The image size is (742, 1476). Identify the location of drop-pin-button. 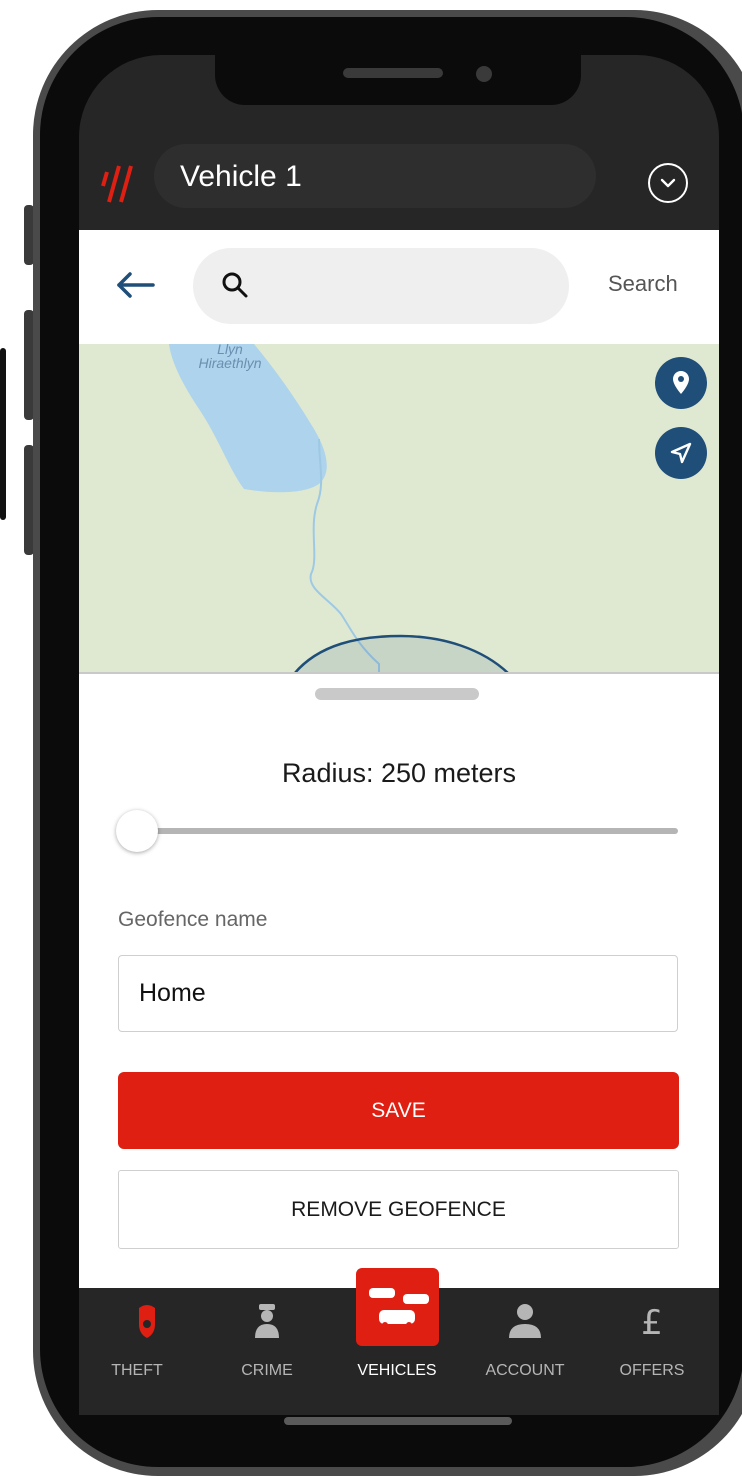
(681, 383).